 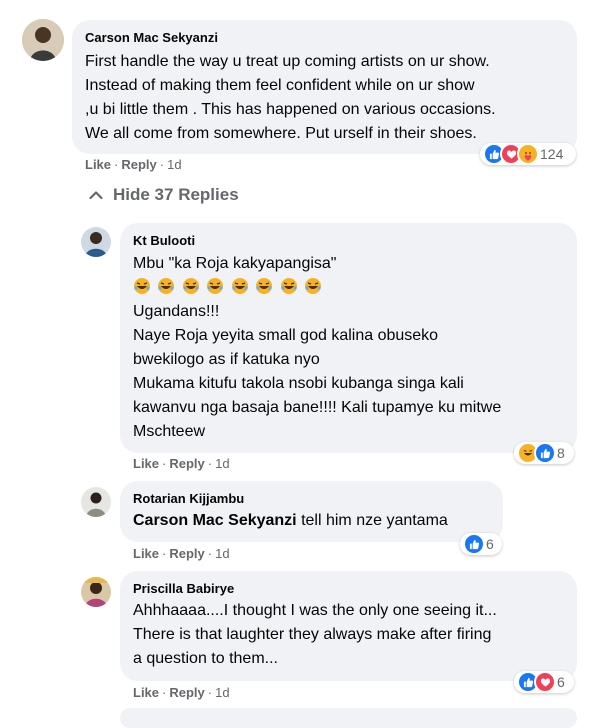 What do you see at coordinates (183, 588) in the screenshot?
I see `comment-author: Priscilla Babirye` at bounding box center [183, 588].